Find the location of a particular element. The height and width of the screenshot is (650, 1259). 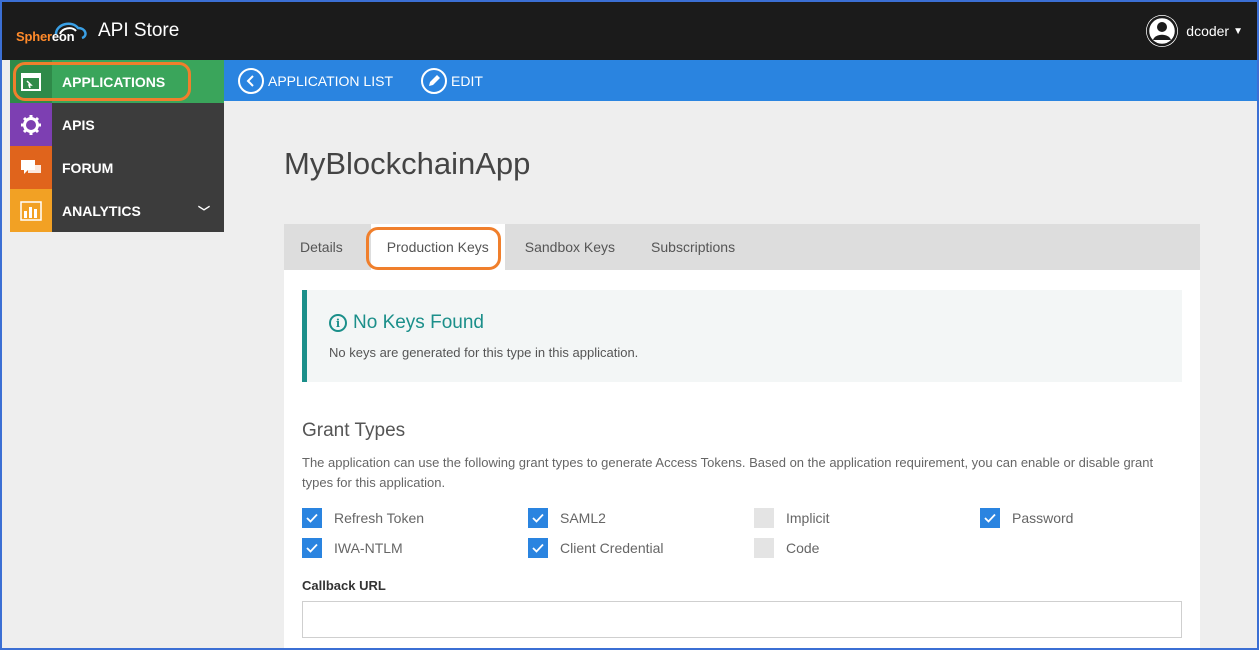

bar-chart-icon is located at coordinates (31, 210).